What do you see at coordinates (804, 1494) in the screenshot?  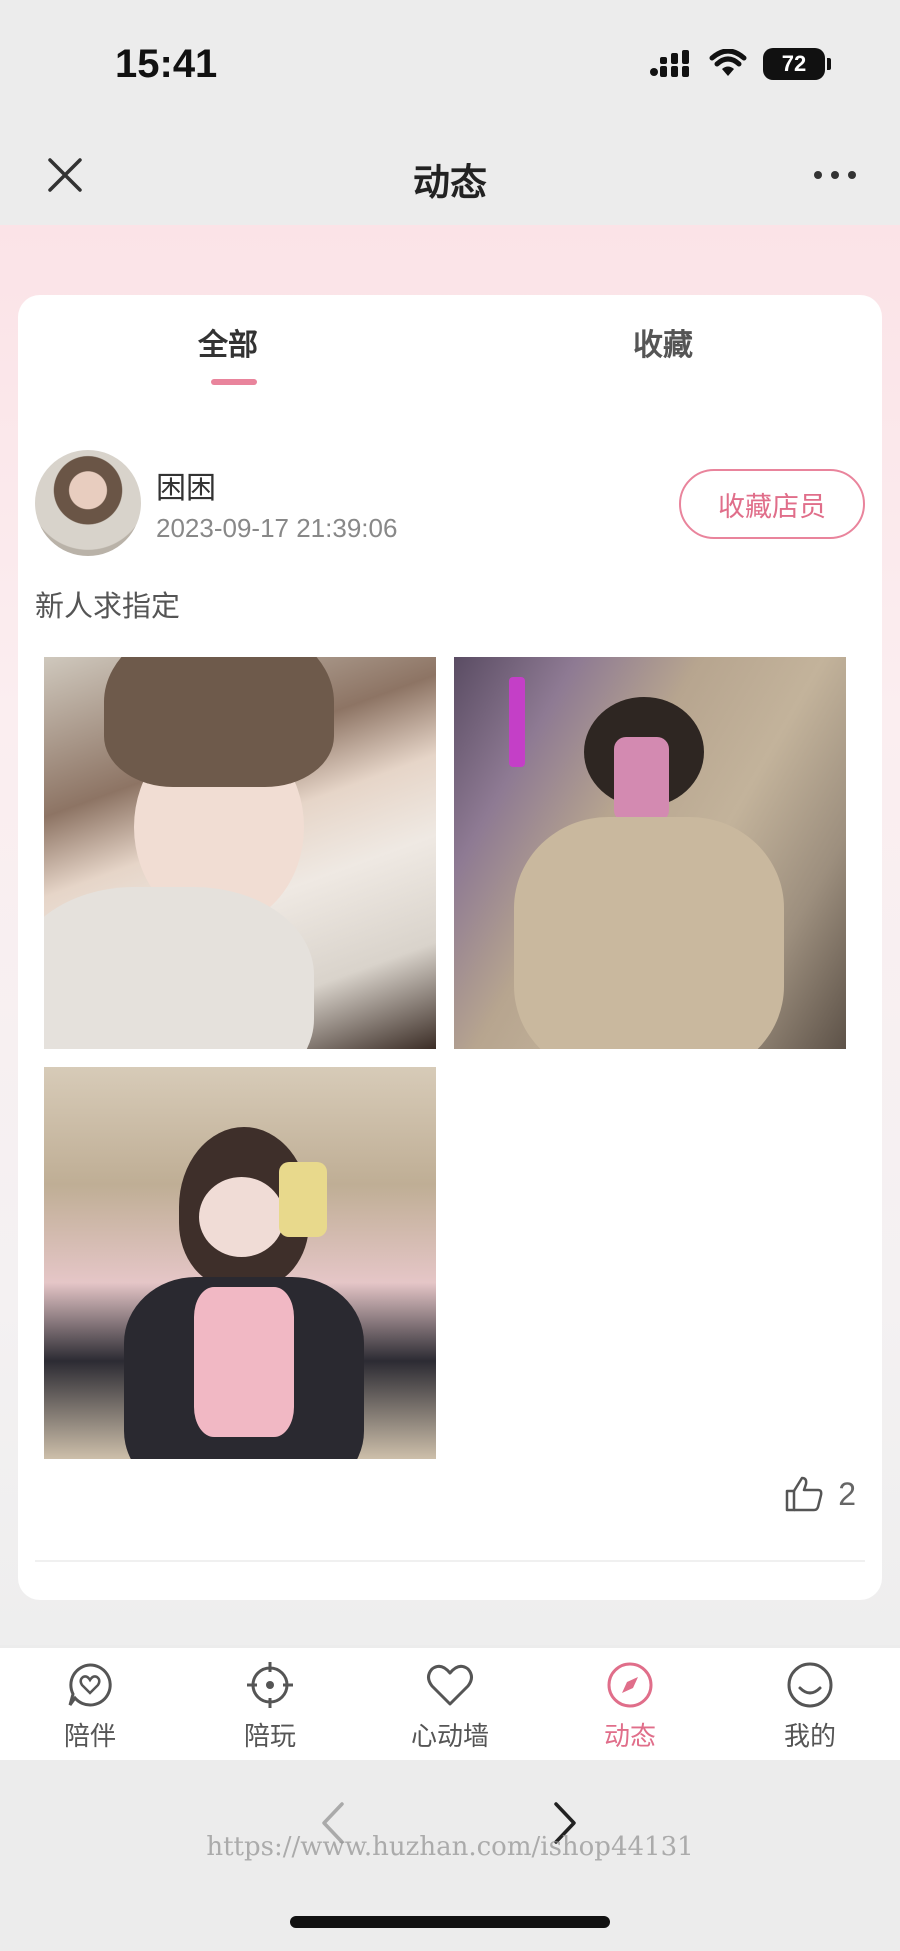 I see `thumbs-up-icon` at bounding box center [804, 1494].